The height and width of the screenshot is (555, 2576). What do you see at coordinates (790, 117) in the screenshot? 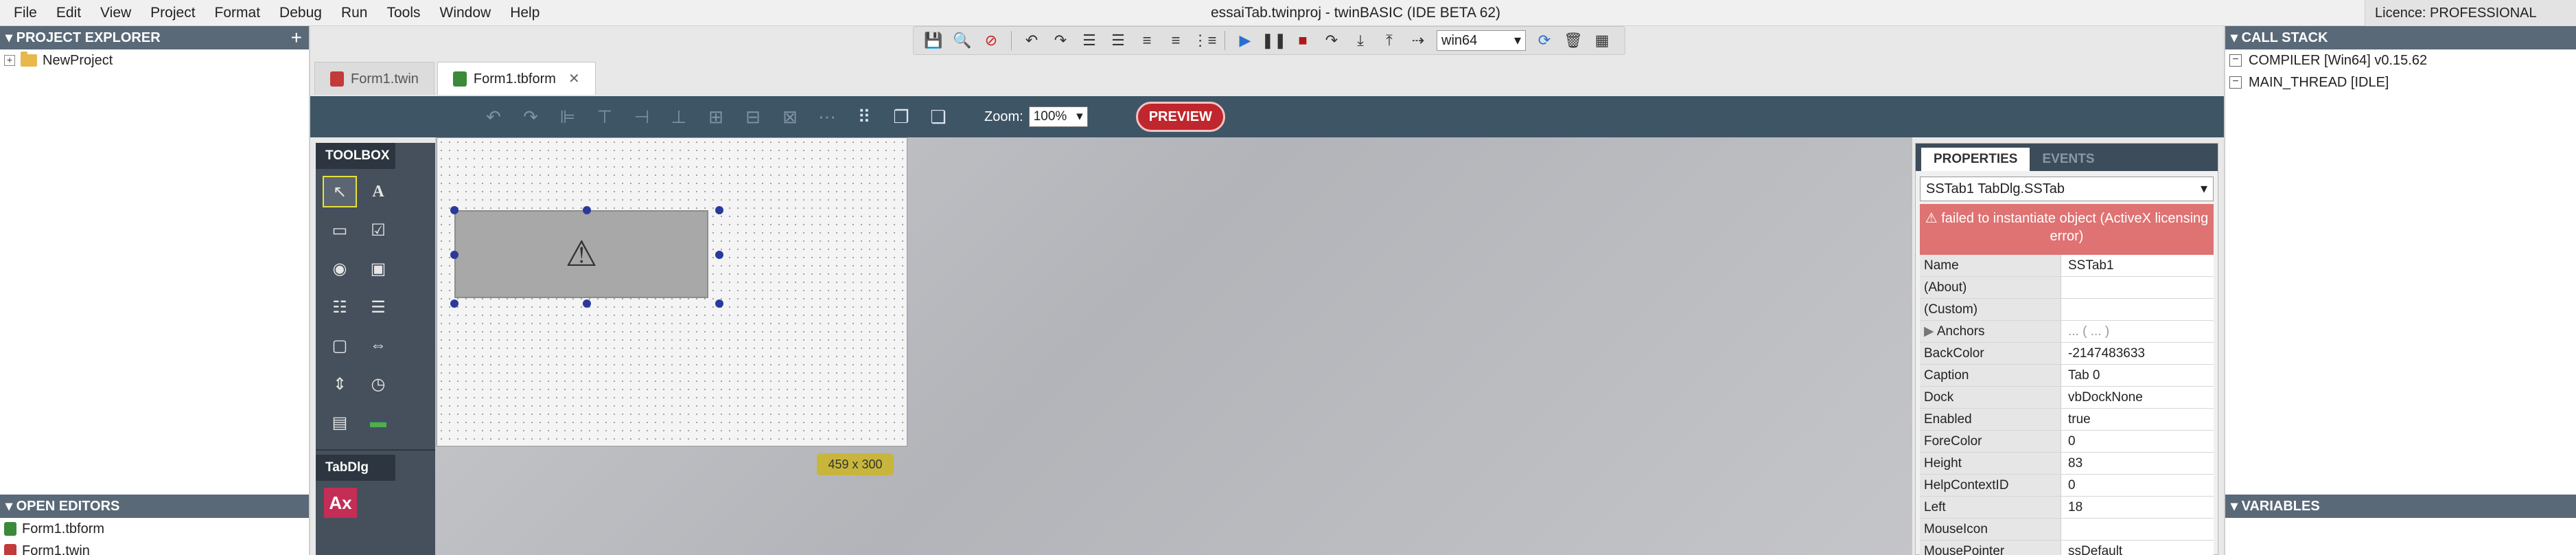
I see `same-size-icon: ⊠` at bounding box center [790, 117].